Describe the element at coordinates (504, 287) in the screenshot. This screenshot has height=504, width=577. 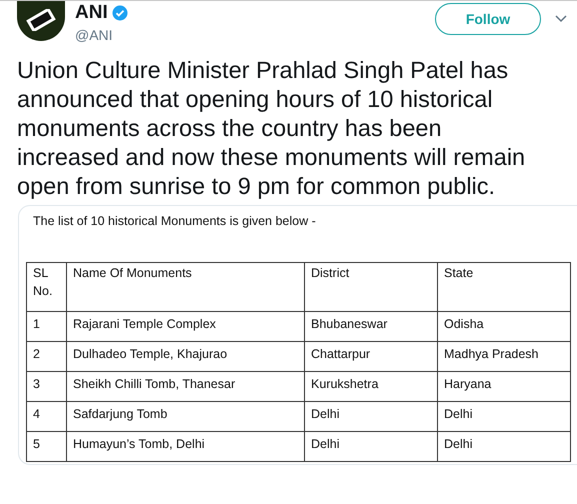
I see `column-header: State` at that location.